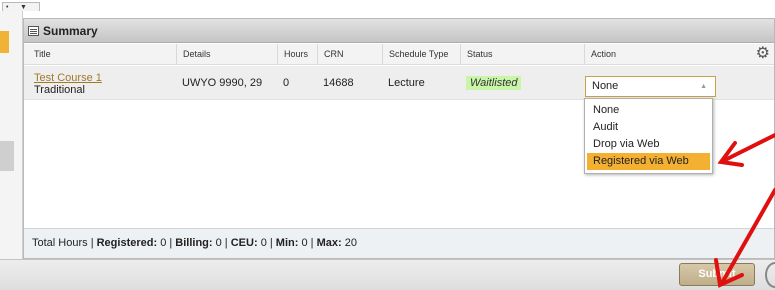 This screenshot has width=775, height=290. Describe the element at coordinates (605, 86) in the screenshot. I see `action-select-value: None` at that location.